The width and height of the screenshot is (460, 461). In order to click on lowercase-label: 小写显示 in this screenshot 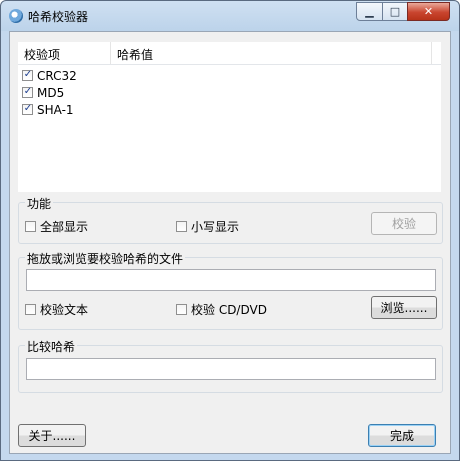, I will do `click(215, 226)`.